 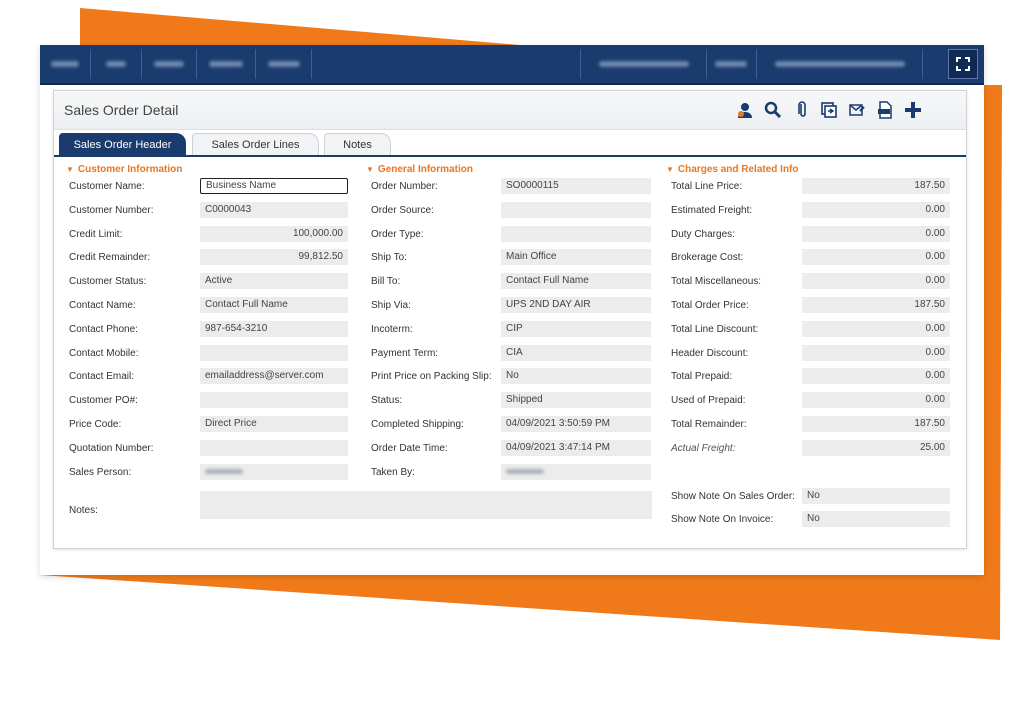 What do you see at coordinates (111, 448) in the screenshot?
I see `customer-field-label: Quotation Number:` at bounding box center [111, 448].